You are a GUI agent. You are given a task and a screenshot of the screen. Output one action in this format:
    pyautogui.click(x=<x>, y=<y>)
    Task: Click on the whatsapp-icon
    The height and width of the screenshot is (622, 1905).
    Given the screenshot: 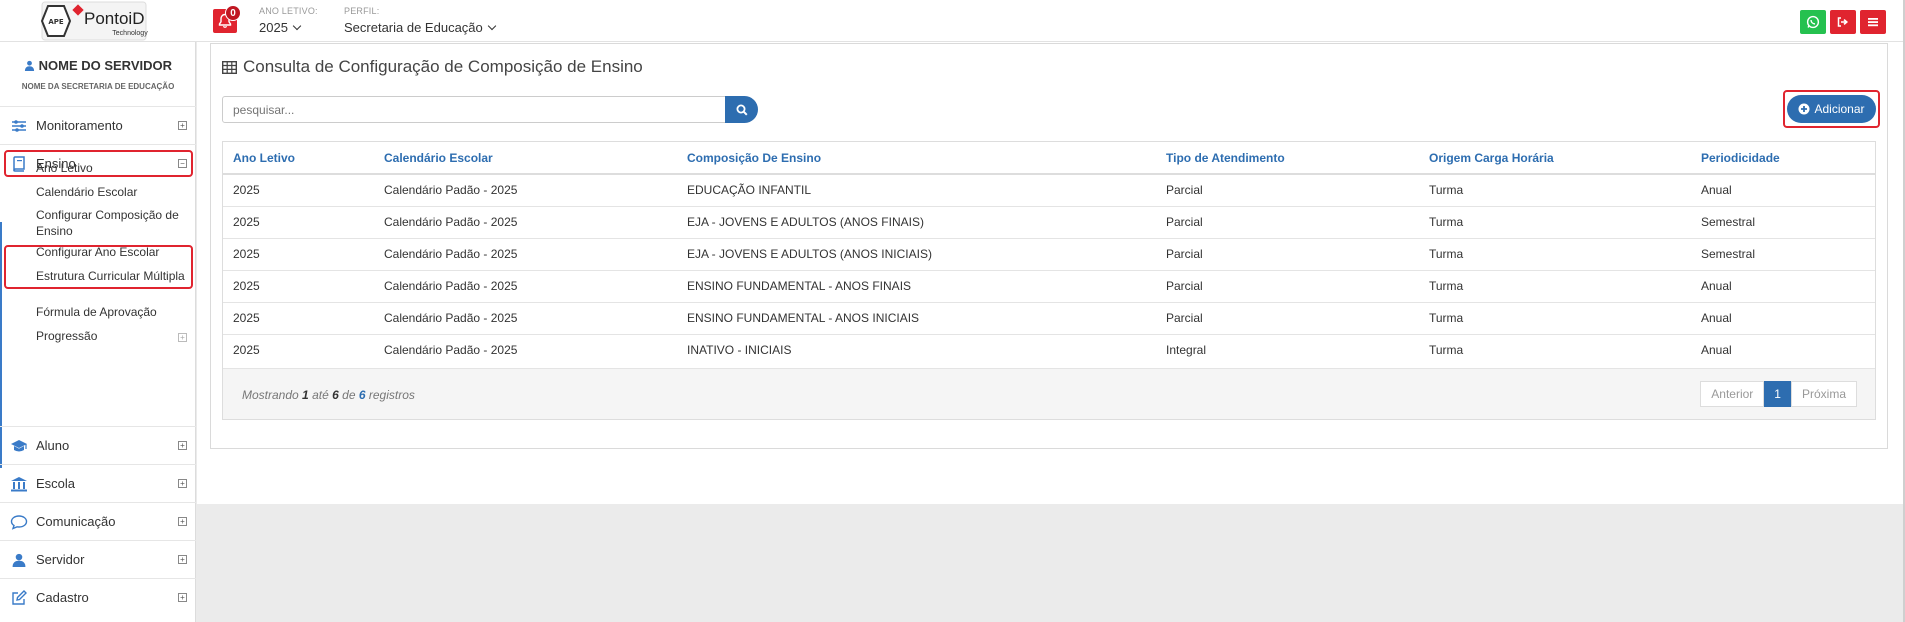 What is the action you would take?
    pyautogui.click(x=1813, y=22)
    